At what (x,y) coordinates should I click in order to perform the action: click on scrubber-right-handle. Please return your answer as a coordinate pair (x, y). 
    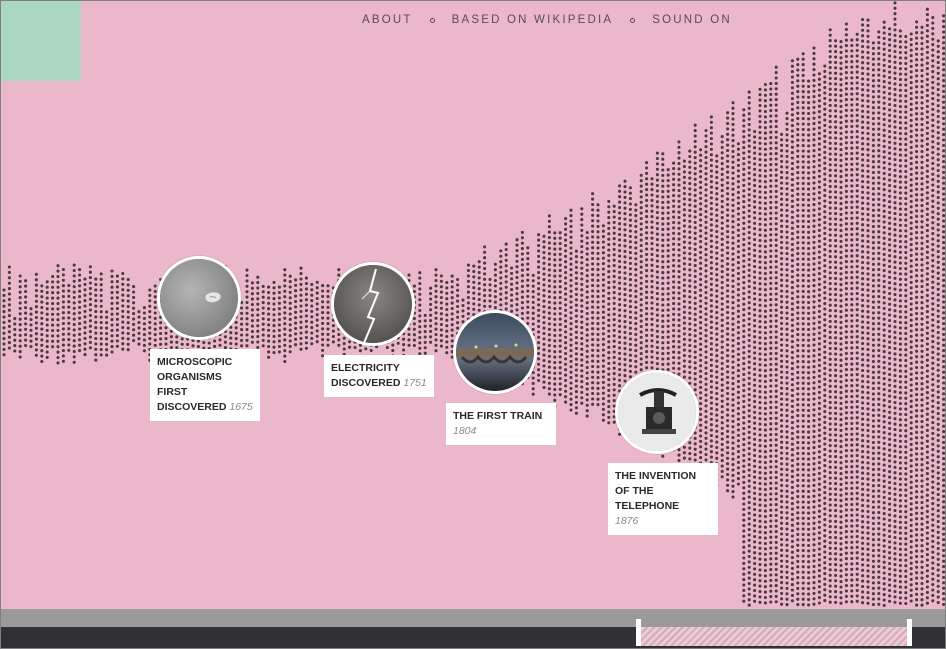
    Looking at the image, I should click on (909, 632).